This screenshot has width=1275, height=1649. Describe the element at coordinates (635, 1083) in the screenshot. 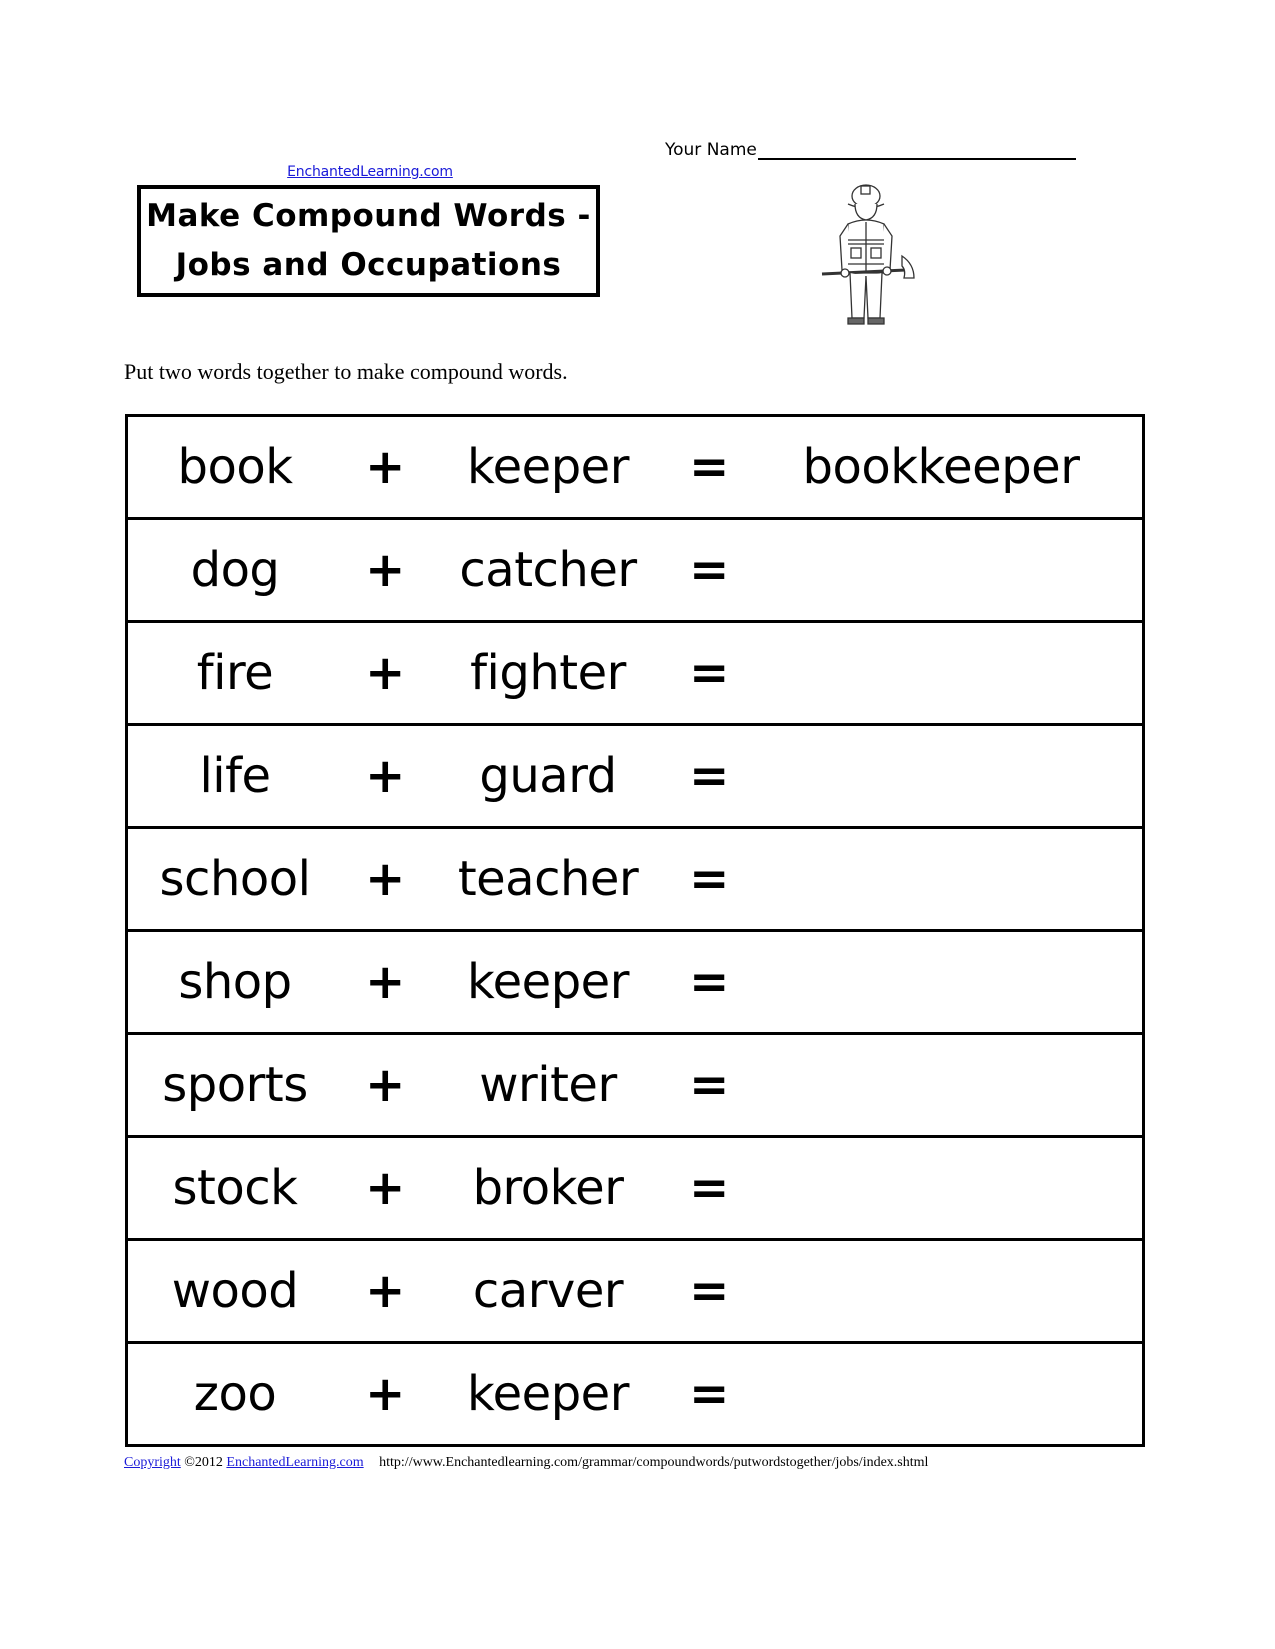

I see `table-row: sports + writer =` at that location.